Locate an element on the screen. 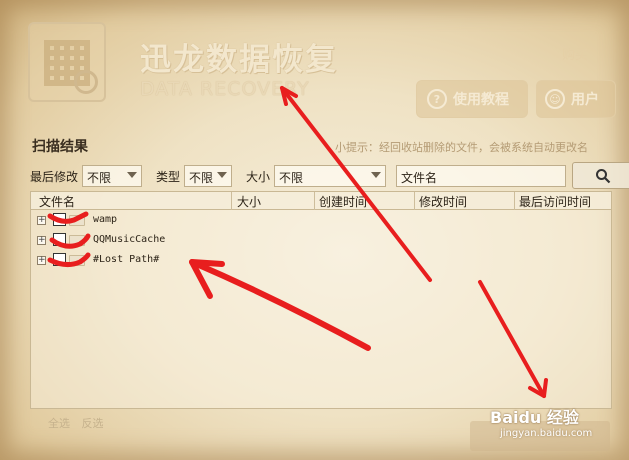  type-select-value: 不限 is located at coordinates (201, 178).